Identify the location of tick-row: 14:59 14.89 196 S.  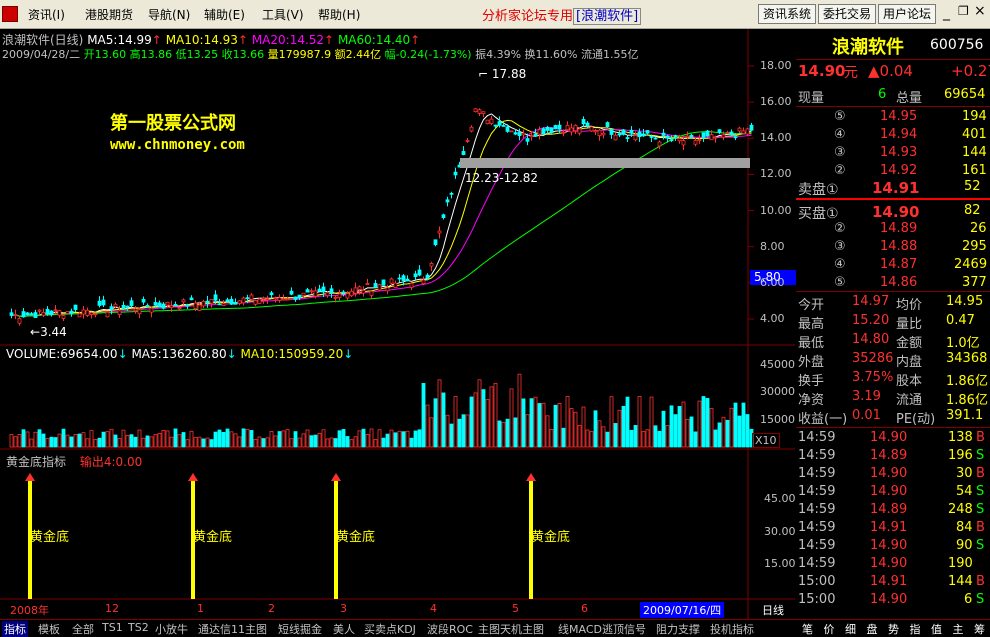
(893, 457).